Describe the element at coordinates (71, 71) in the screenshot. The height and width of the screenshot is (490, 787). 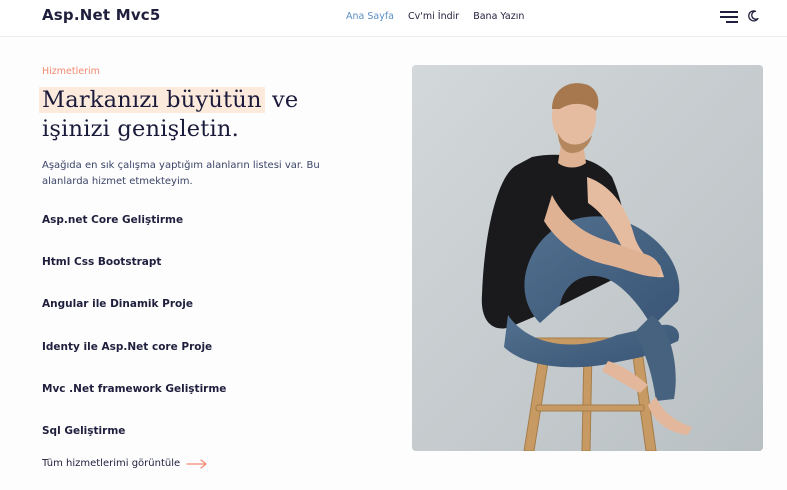
I see `section-eyebrow: Hizmetlerim` at that location.